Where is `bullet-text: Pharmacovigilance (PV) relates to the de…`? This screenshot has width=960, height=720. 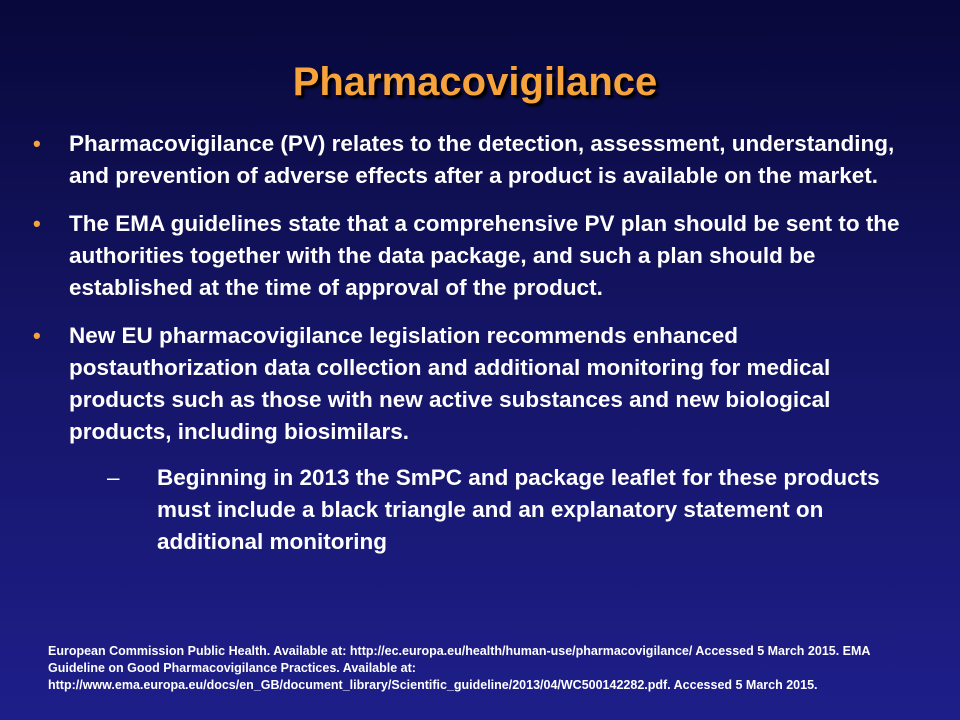 bullet-text: Pharmacovigilance (PV) relates to the de… is located at coordinates (482, 159).